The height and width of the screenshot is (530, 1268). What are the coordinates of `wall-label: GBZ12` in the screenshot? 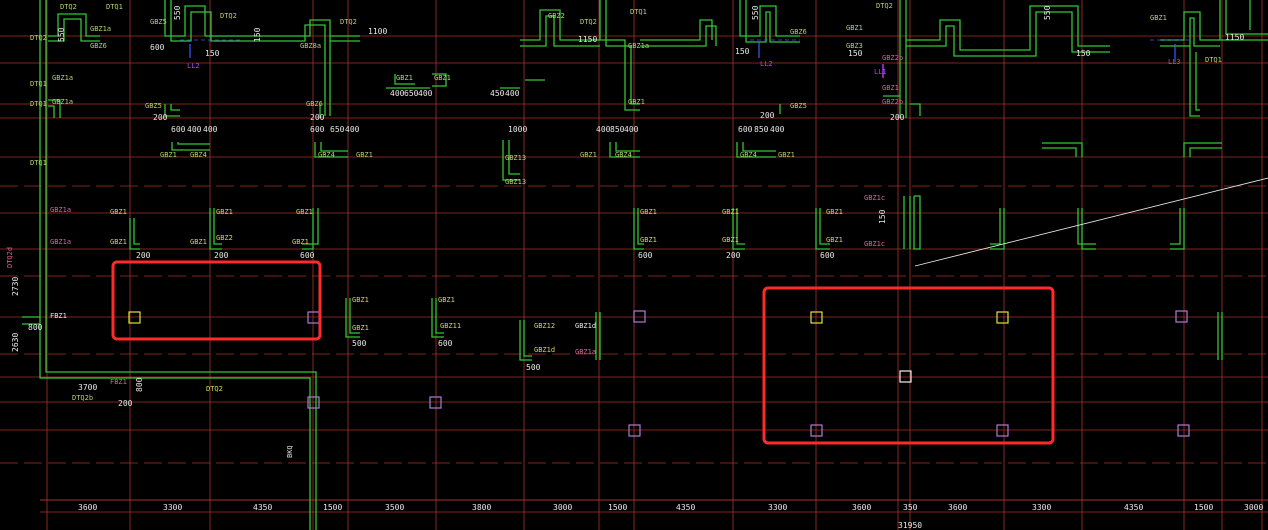 It's located at (544, 326).